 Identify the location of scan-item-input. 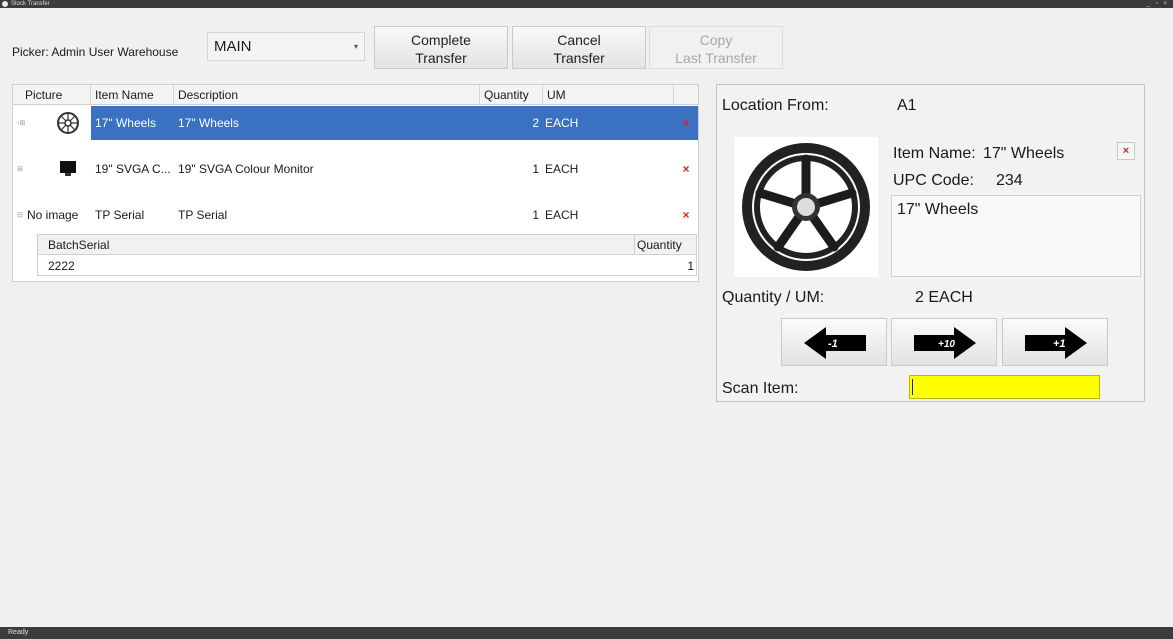
(1004, 387).